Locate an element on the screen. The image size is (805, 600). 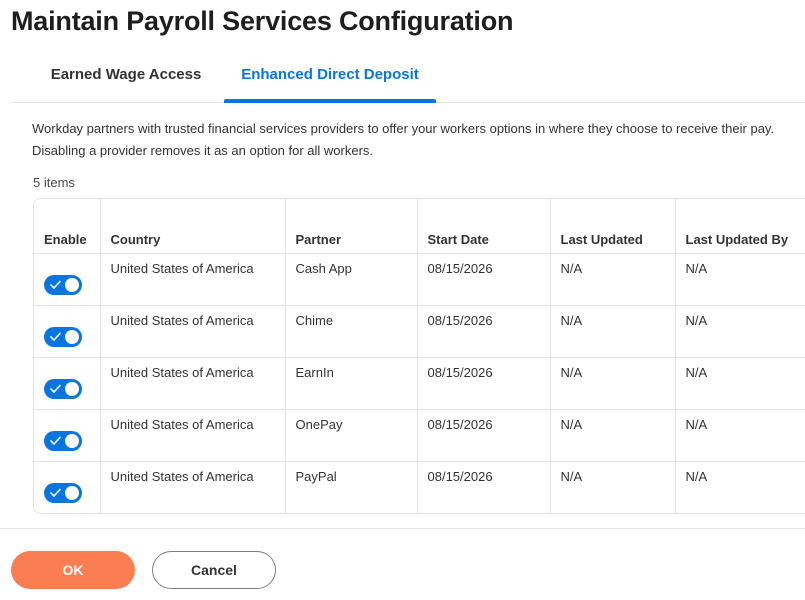
tab-earned-wage-access: Earned Wage Access is located at coordinates (126, 79).